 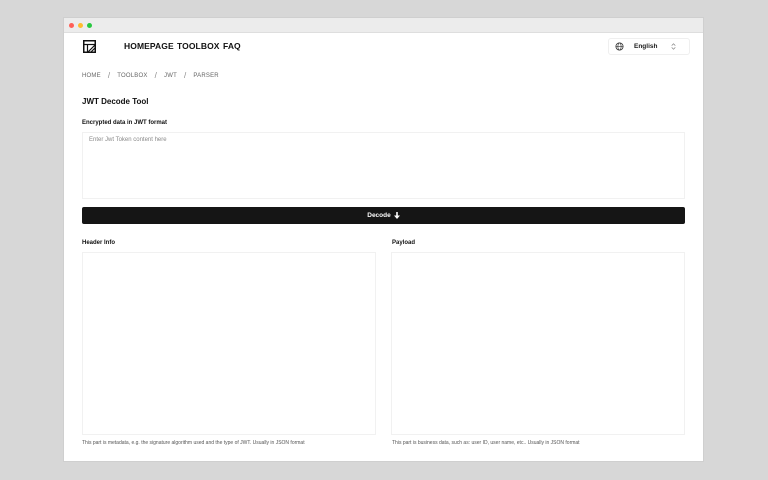 I want to click on nav-link-toolbox: TOOLBOX, so click(x=198, y=46).